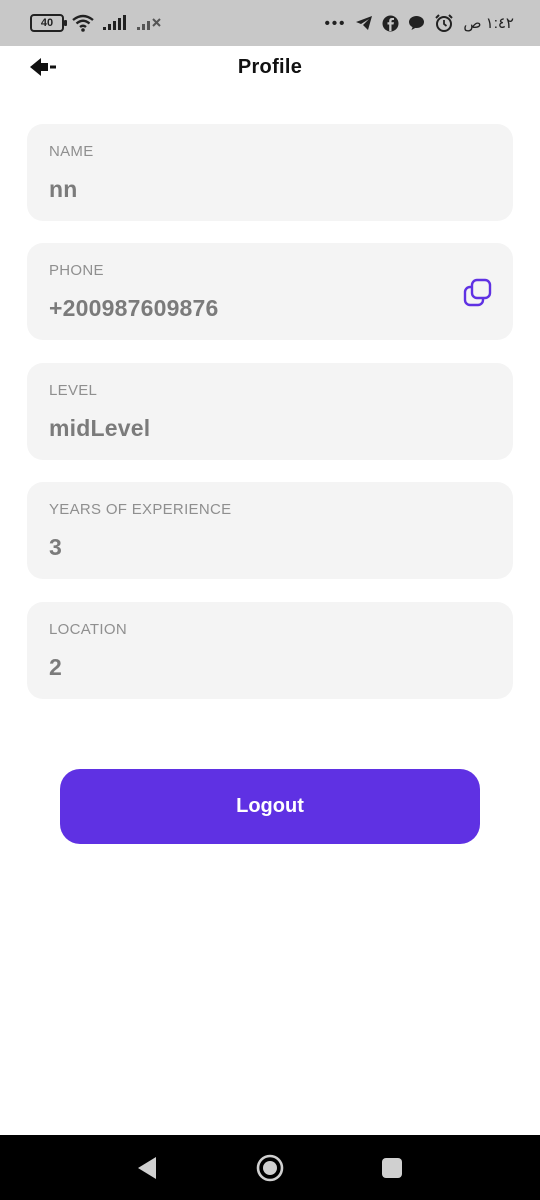  Describe the element at coordinates (270, 411) in the screenshot. I see `level-field: LEVEL midLevel` at that location.